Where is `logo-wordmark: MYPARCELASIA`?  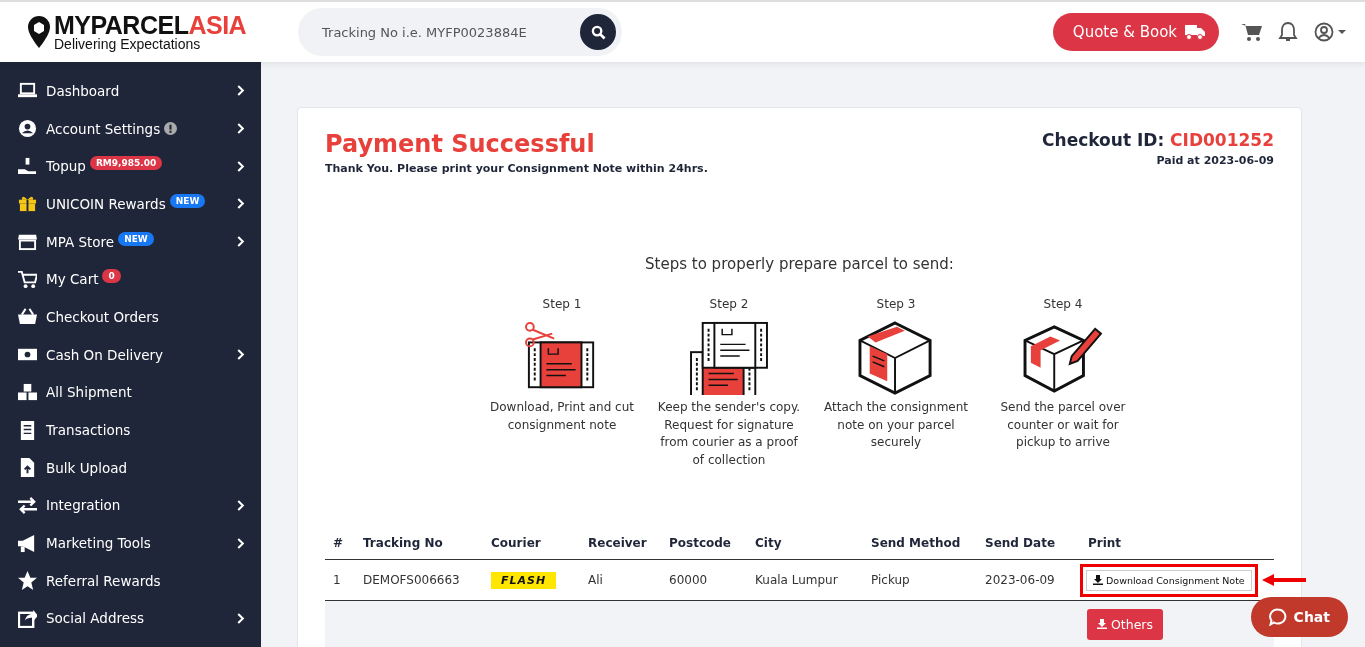
logo-wordmark: MYPARCELASIA is located at coordinates (150, 25).